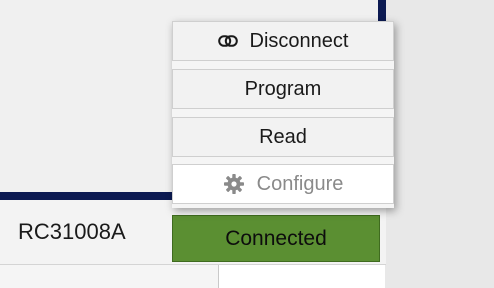 Image resolution: width=494 pixels, height=288 pixels. What do you see at coordinates (72, 231) in the screenshot?
I see `device-name: RC31008A` at bounding box center [72, 231].